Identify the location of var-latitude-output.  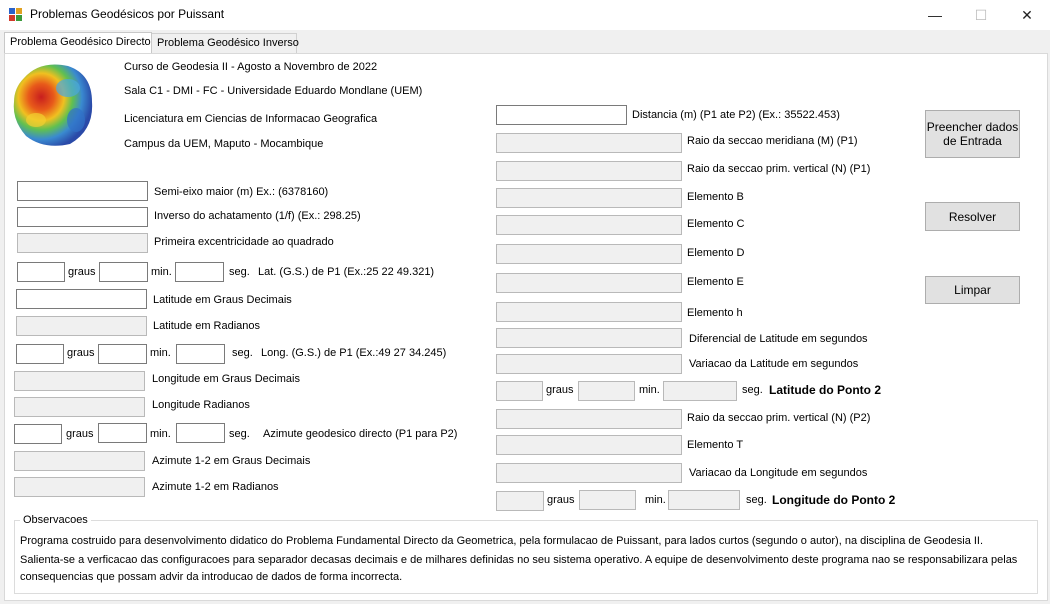
(589, 364).